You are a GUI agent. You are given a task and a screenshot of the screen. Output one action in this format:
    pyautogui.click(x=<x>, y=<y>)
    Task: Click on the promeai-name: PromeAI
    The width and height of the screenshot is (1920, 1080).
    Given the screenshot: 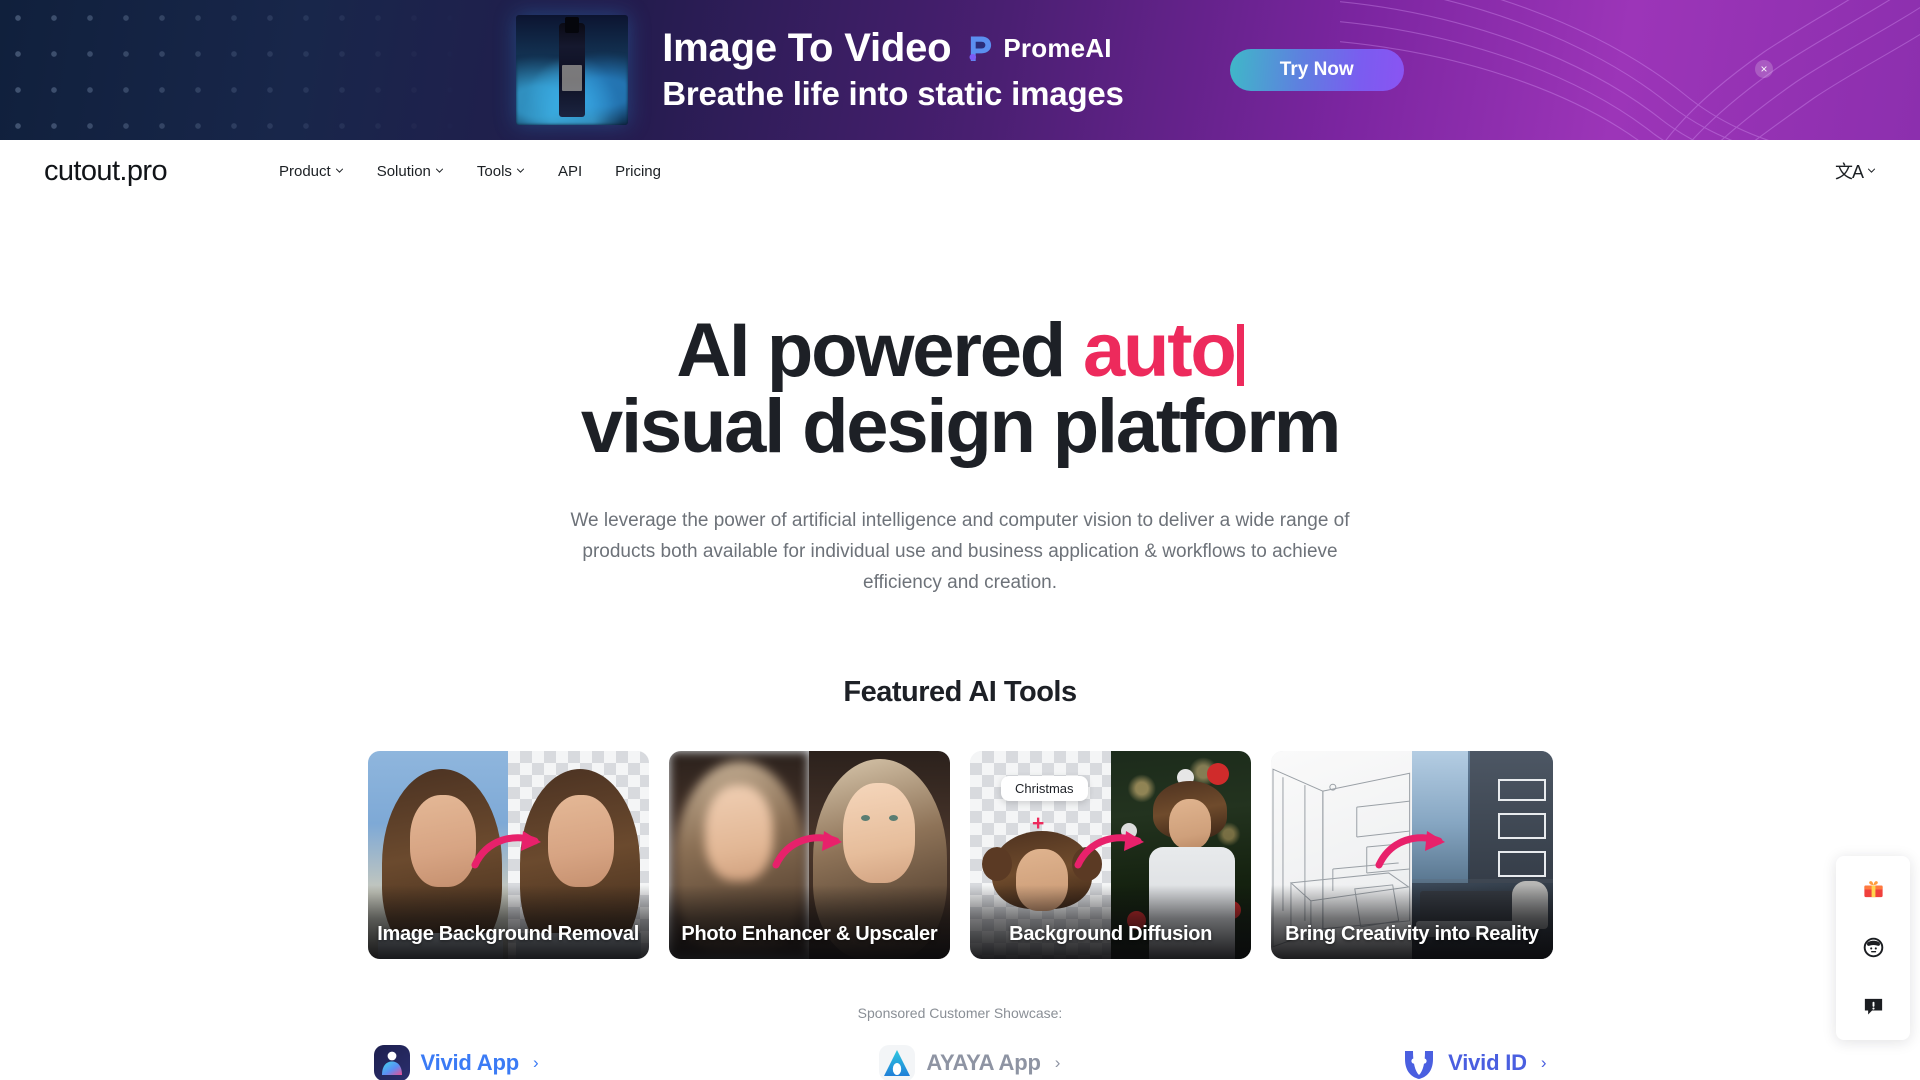 What is the action you would take?
    pyautogui.click(x=1057, y=47)
    